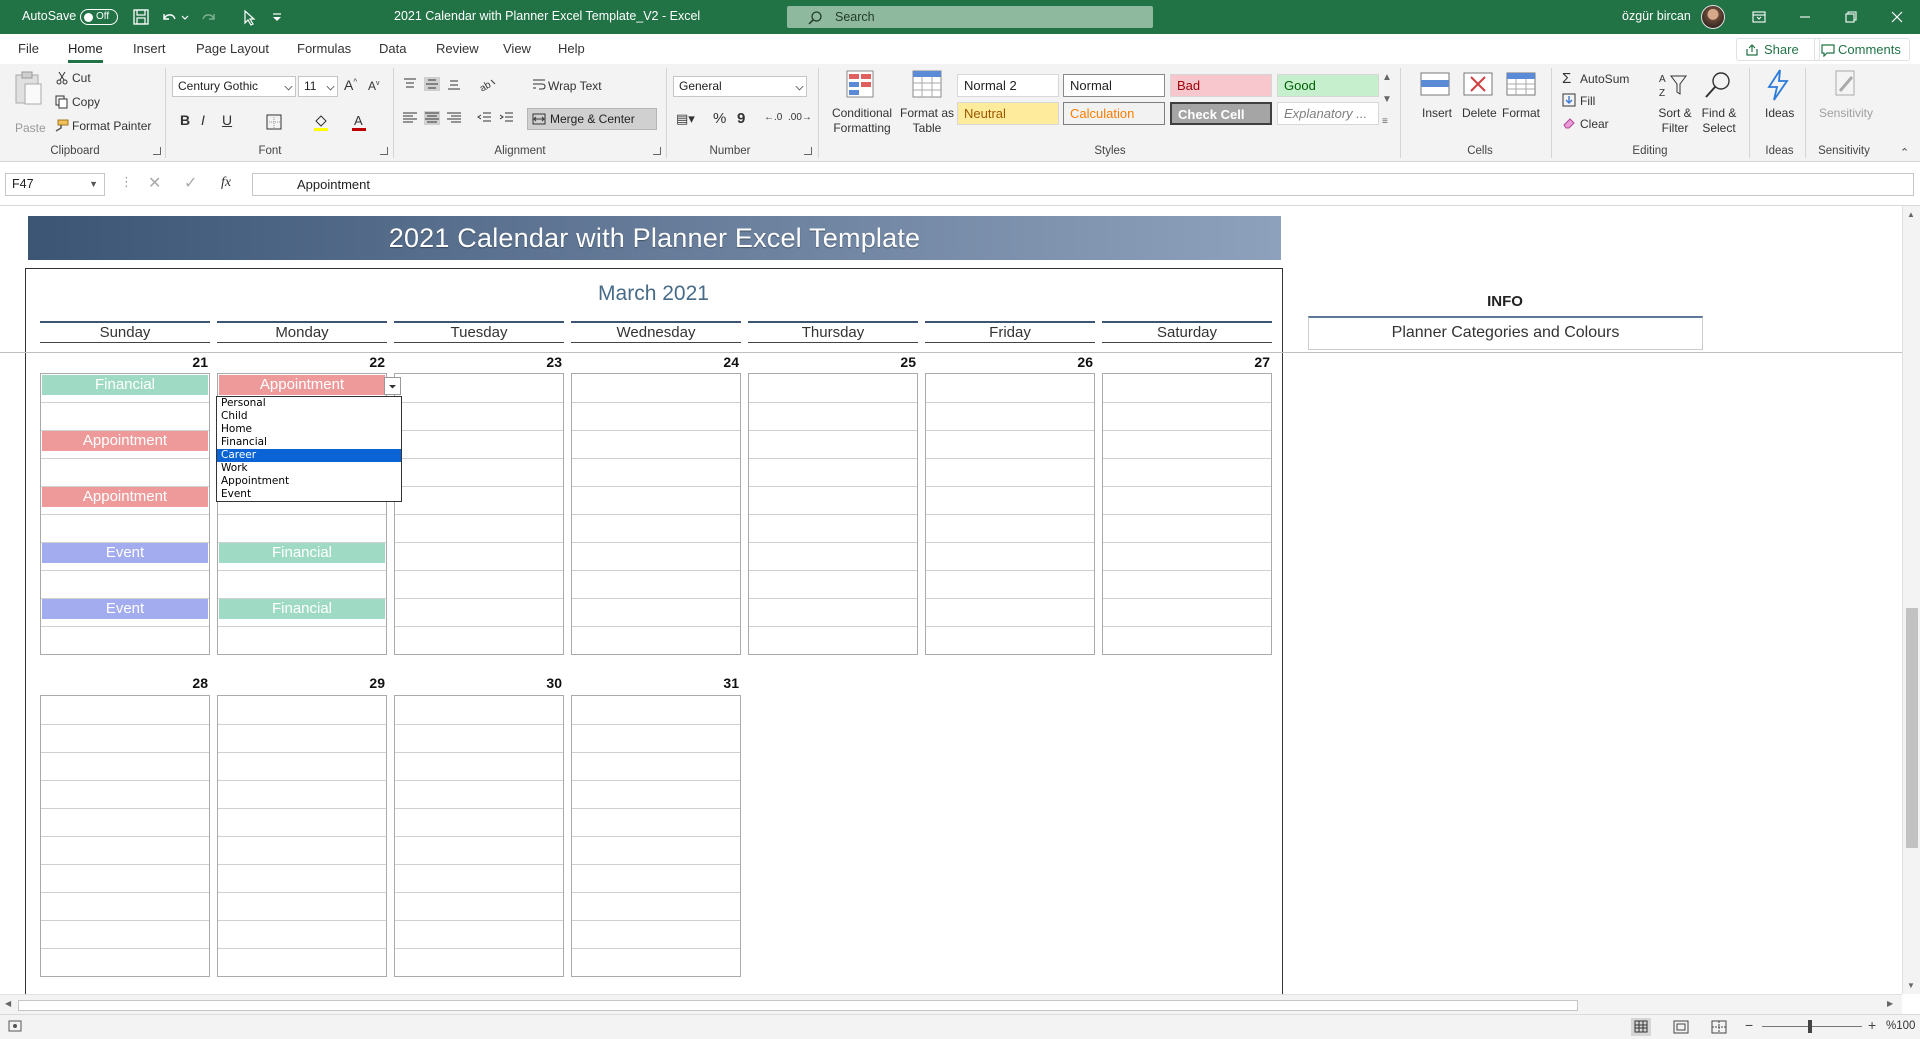 The image size is (1920, 1039). What do you see at coordinates (1890, 1003) in the screenshot?
I see `scroll-right-icon: ▶` at bounding box center [1890, 1003].